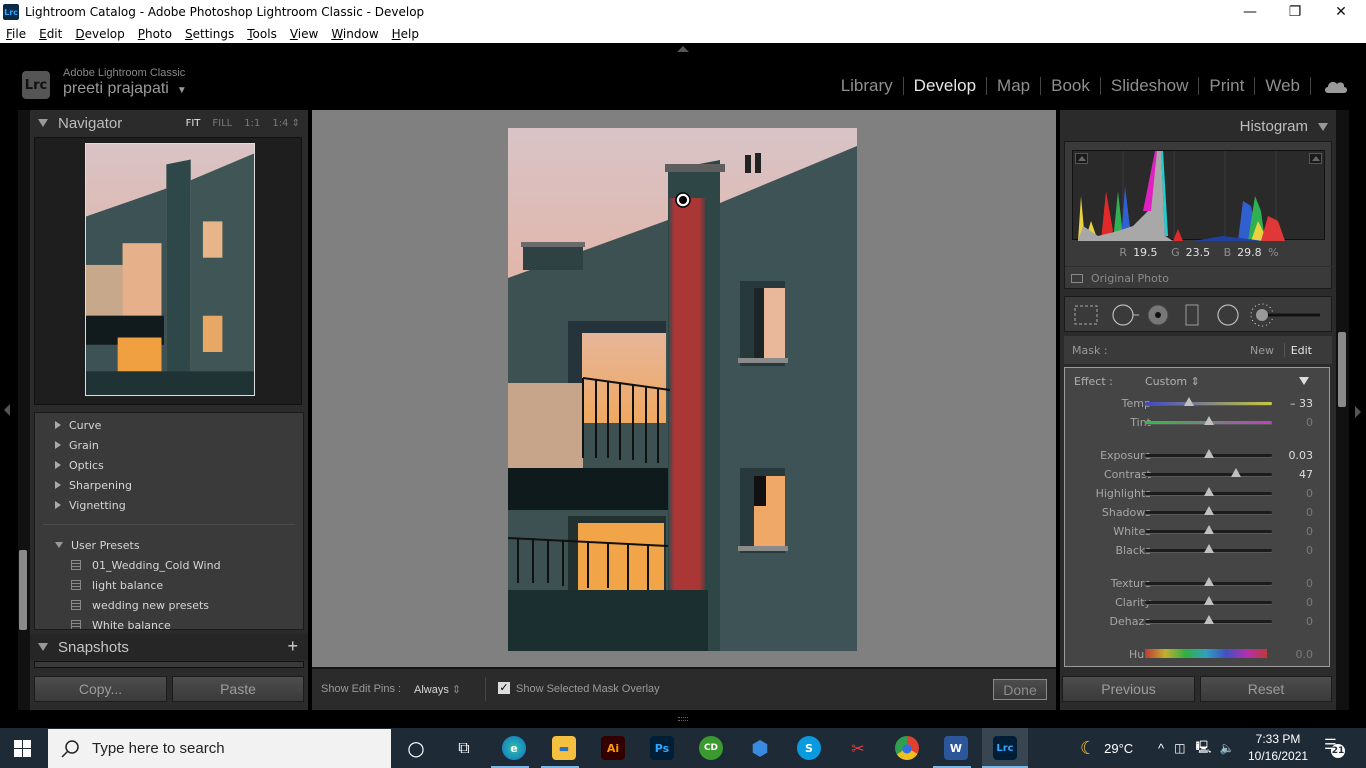  Describe the element at coordinates (867, 86) in the screenshot. I see `module-library: Library` at that location.